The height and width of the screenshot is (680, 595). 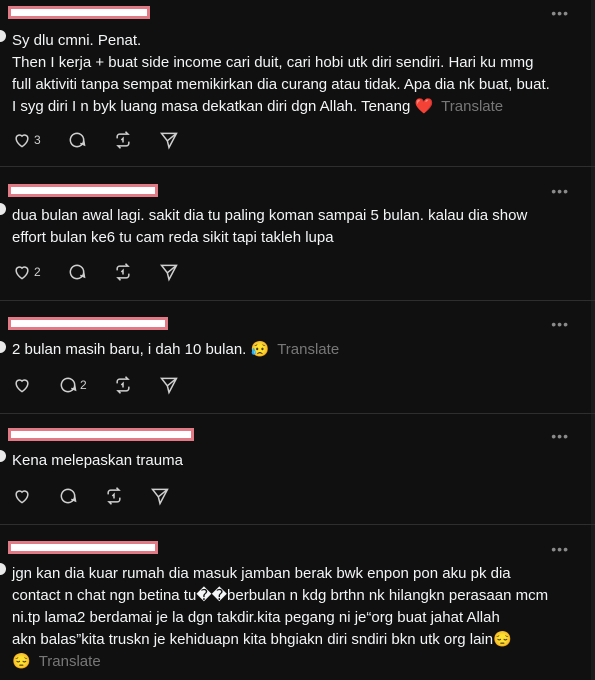 I want to click on like-button: 2, so click(x=26, y=272).